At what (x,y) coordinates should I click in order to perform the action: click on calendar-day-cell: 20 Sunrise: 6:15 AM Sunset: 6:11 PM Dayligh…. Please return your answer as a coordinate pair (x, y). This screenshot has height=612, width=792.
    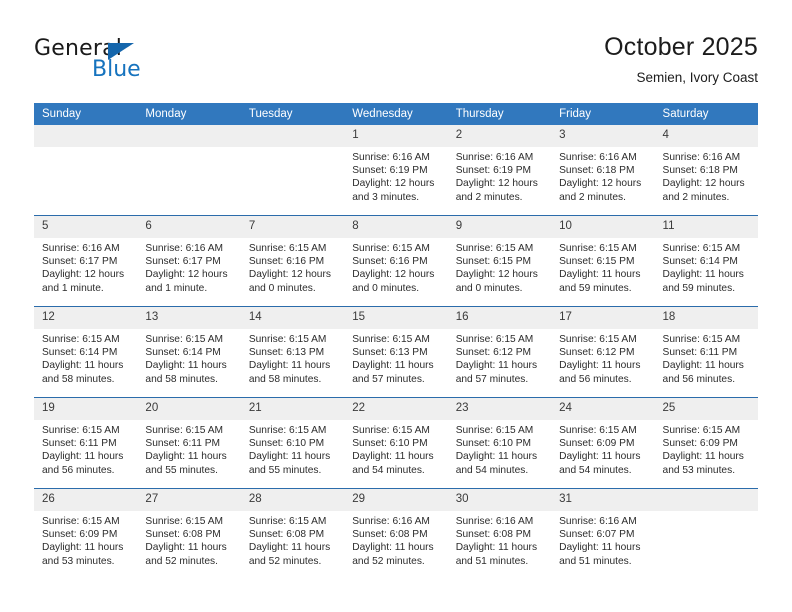
    Looking at the image, I should click on (189, 443).